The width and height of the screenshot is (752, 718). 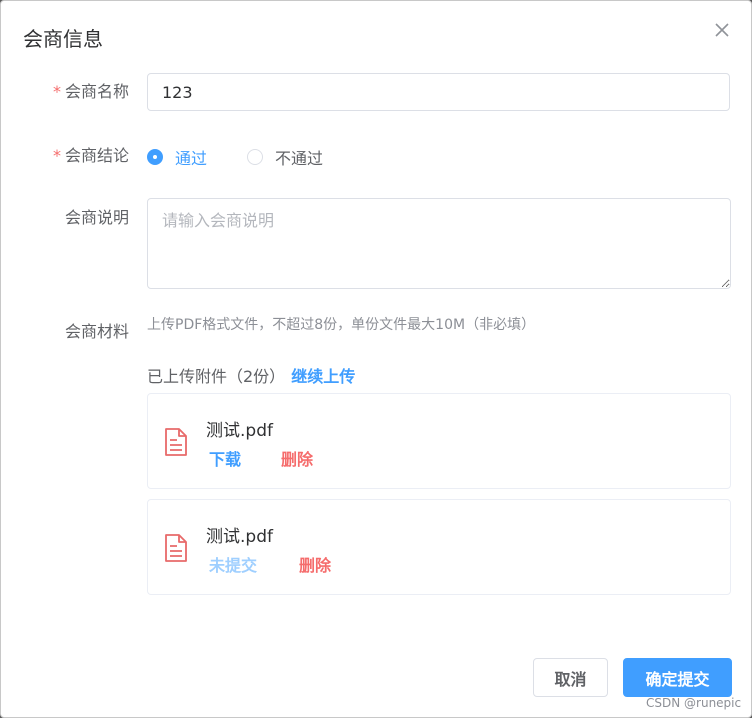 What do you see at coordinates (155, 157) in the screenshot?
I see `radio-pass-dot` at bounding box center [155, 157].